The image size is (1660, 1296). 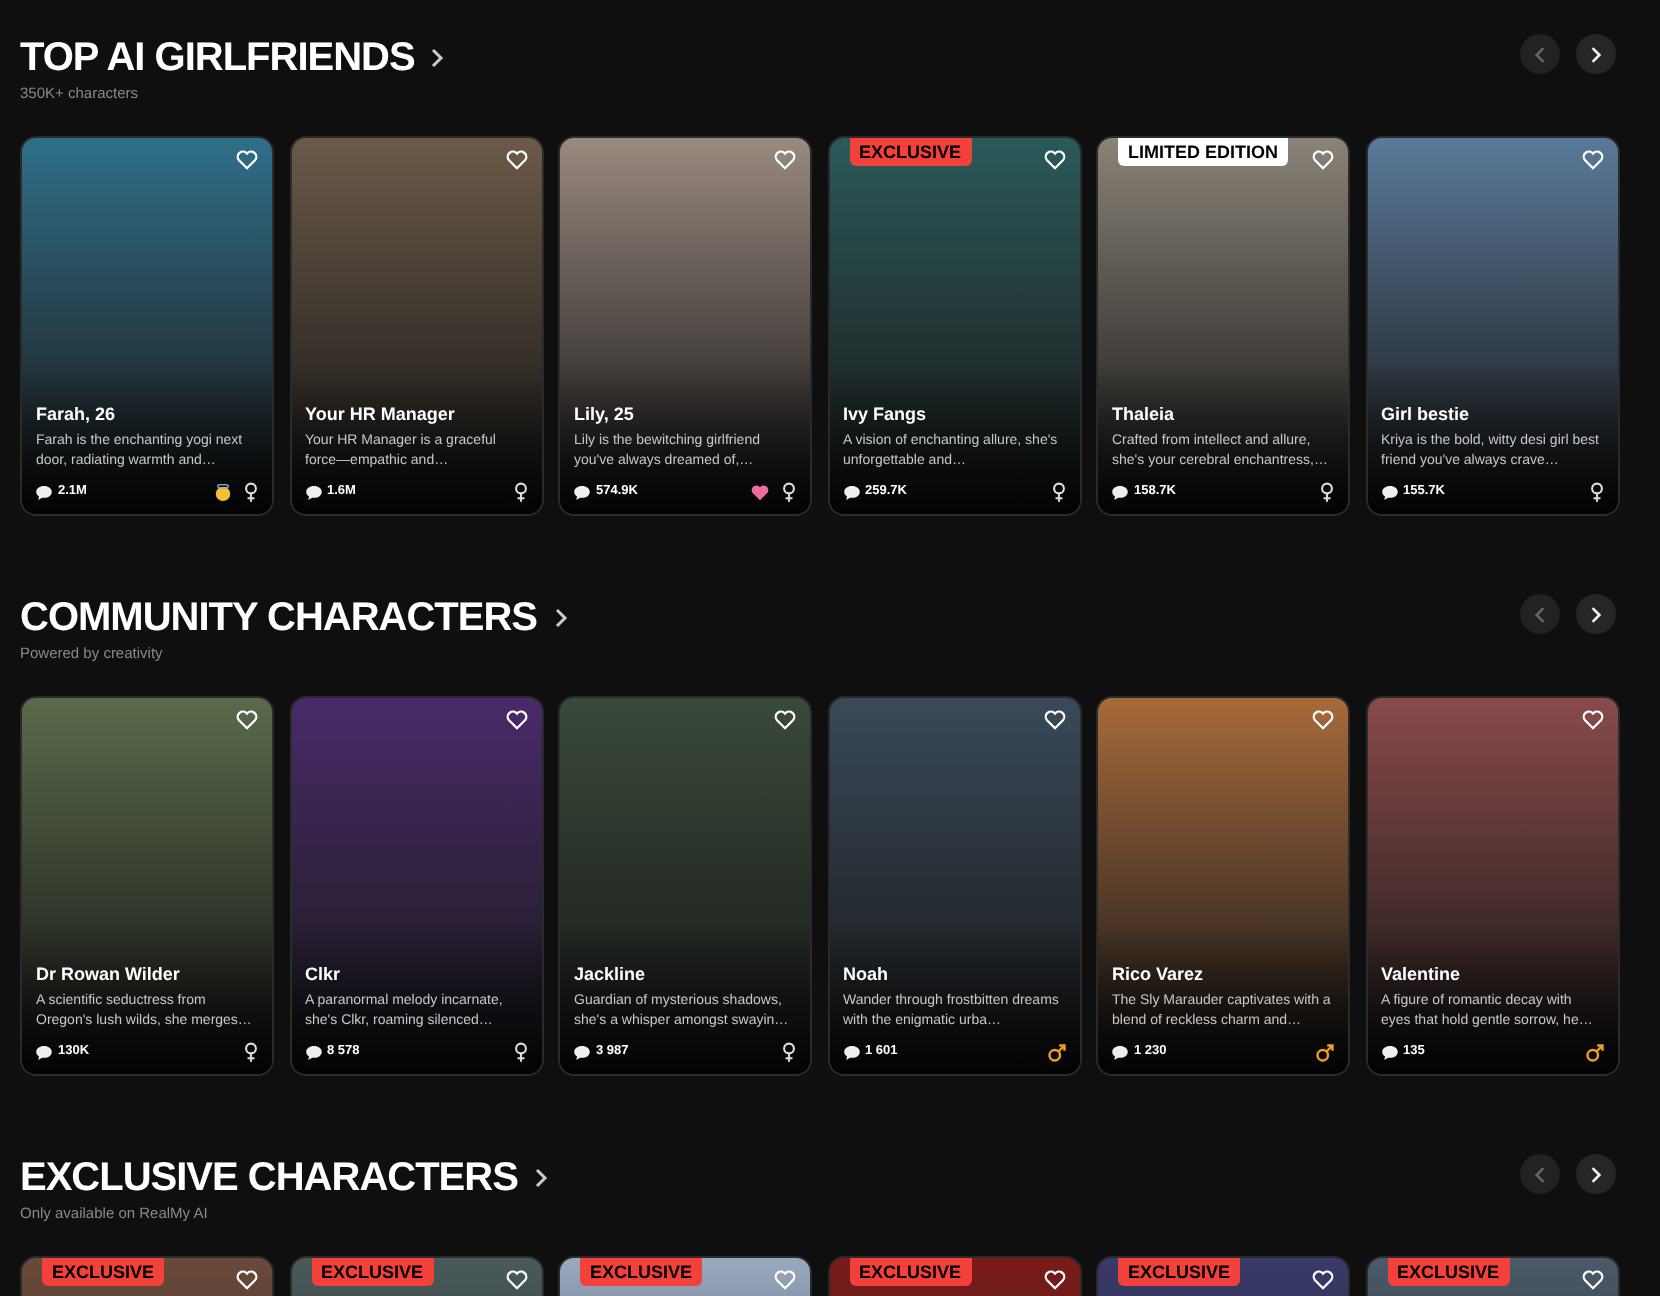 I want to click on character-name: Thaleia, so click(x=1144, y=415).